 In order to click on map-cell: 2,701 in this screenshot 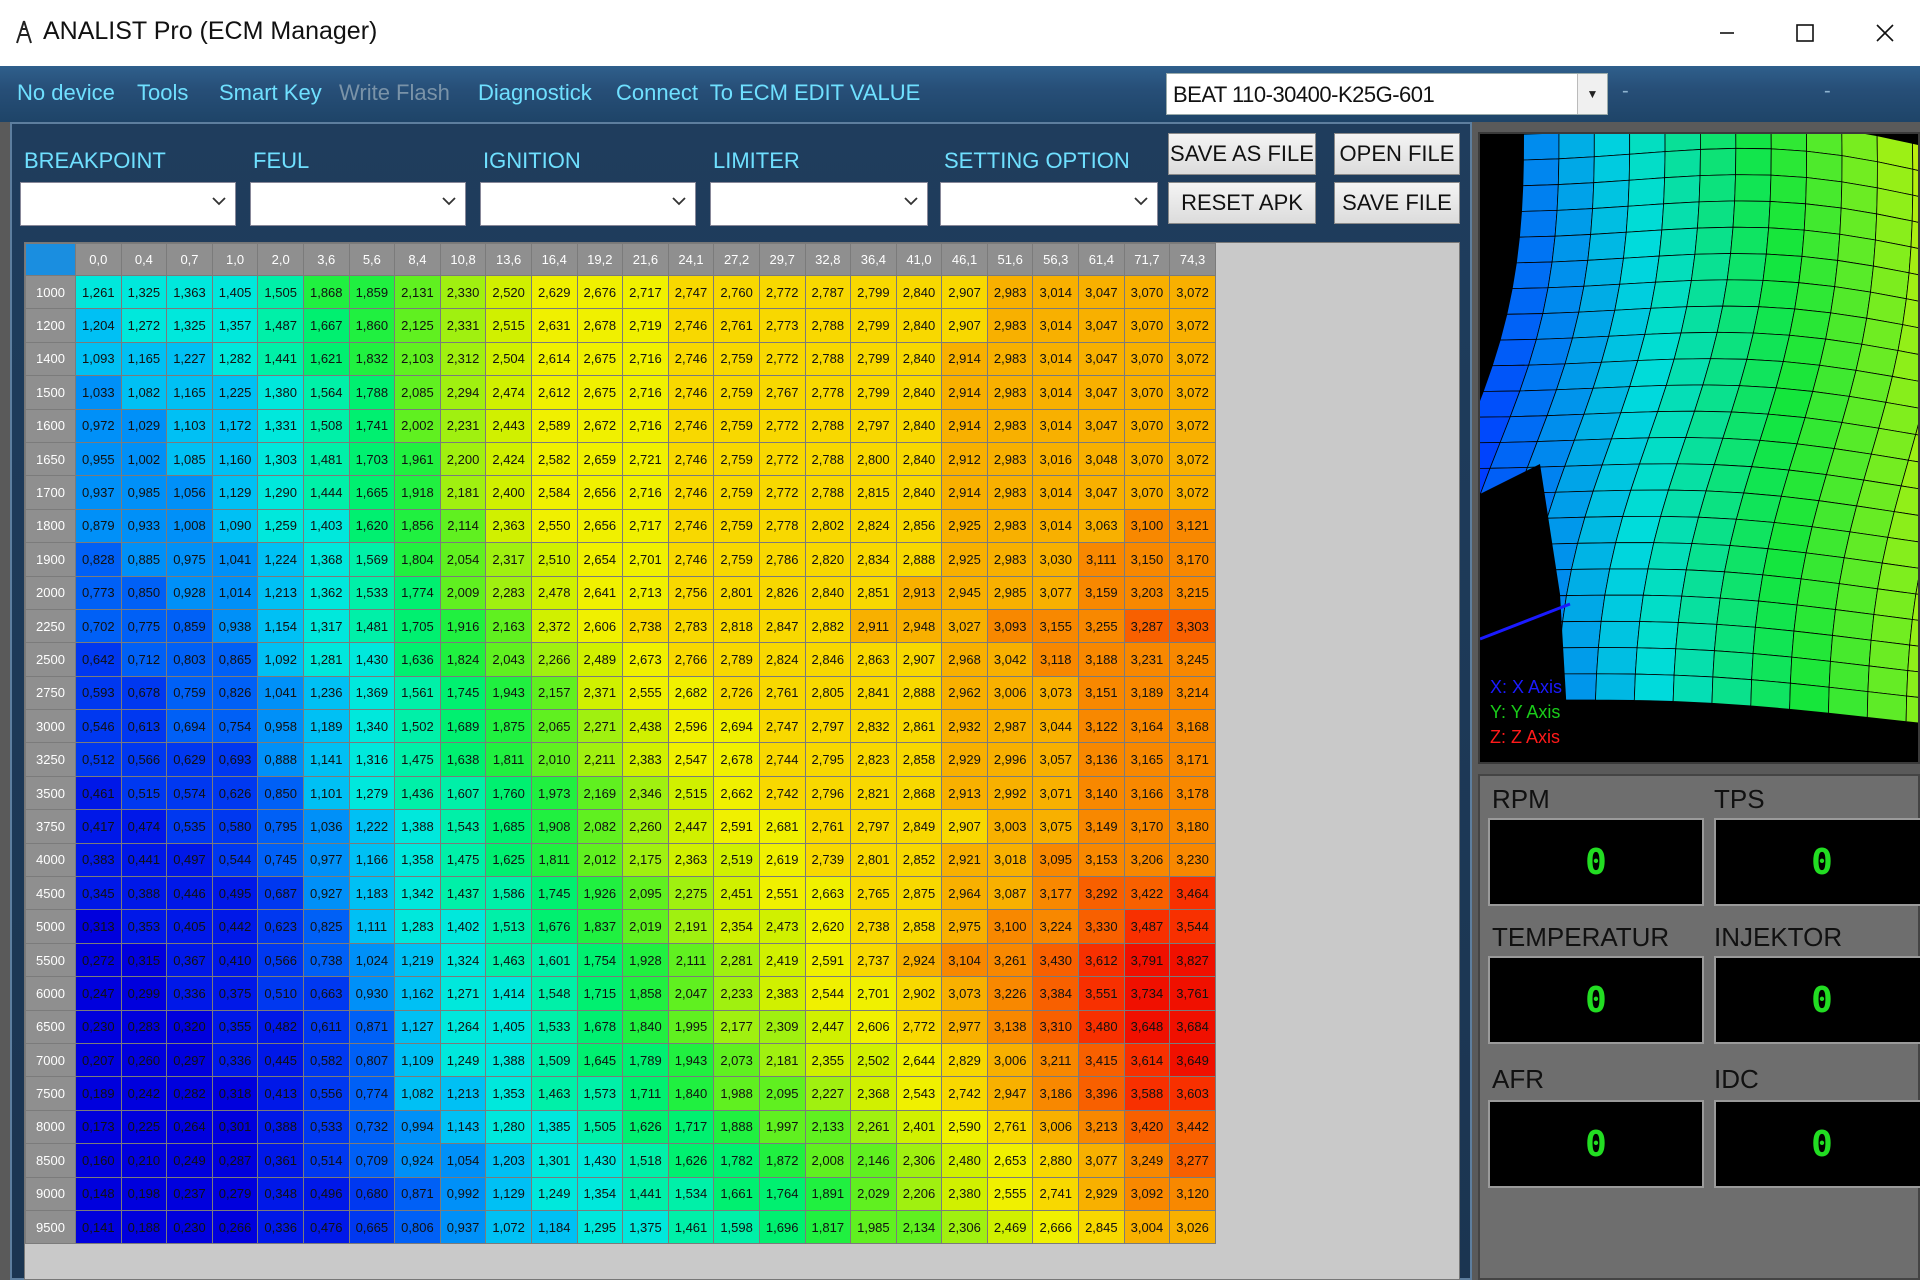, I will do `click(645, 559)`.